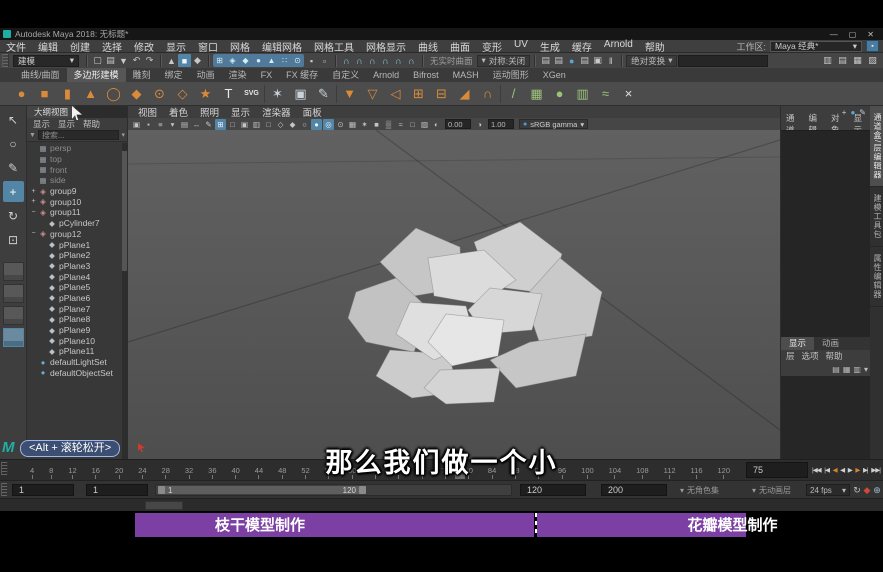 The height and width of the screenshot is (572, 883). What do you see at coordinates (228, 94) in the screenshot?
I see `type-tool-icon: T` at bounding box center [228, 94].